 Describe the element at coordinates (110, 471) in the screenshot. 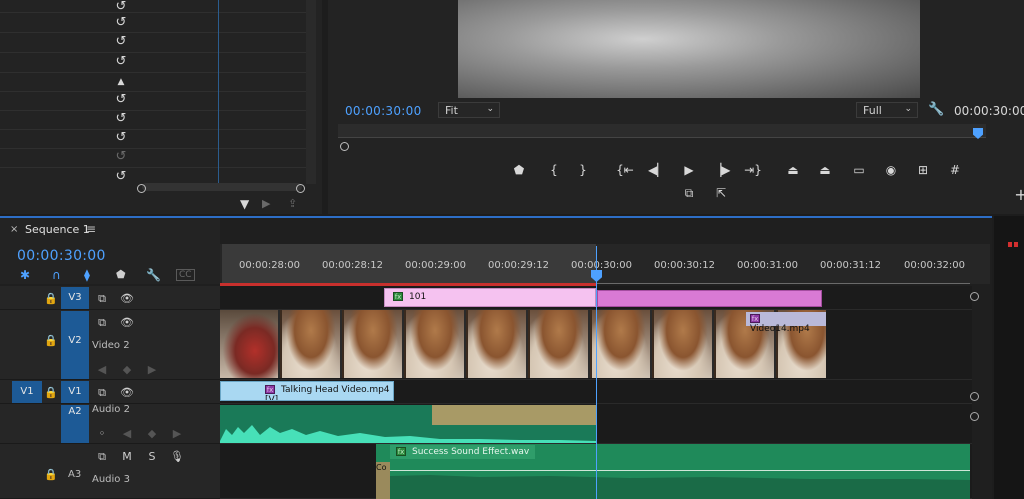

I see `track-header-a3` at that location.